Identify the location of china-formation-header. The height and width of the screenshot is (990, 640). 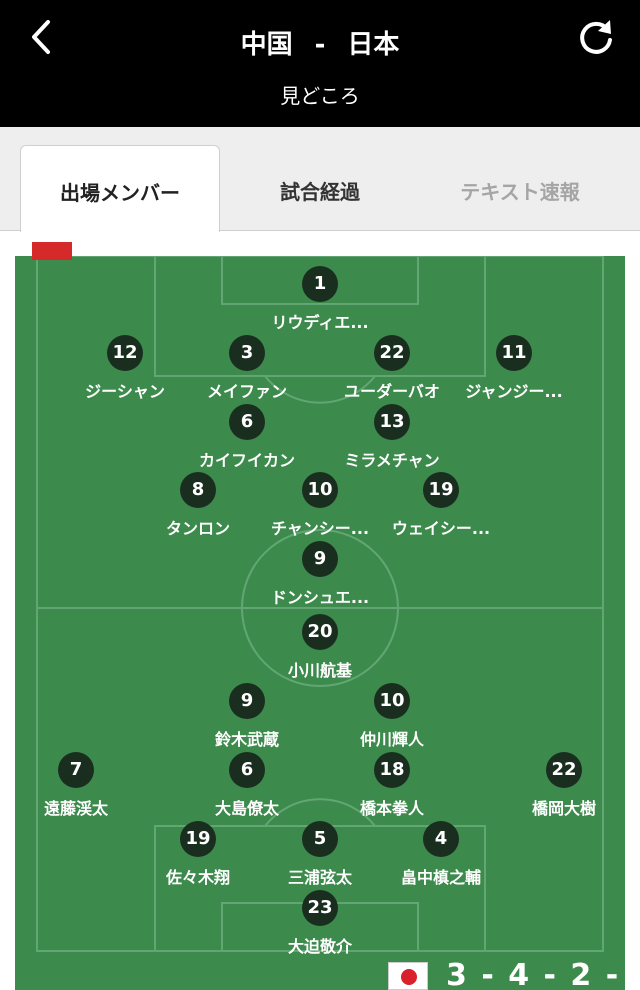
(142, 251).